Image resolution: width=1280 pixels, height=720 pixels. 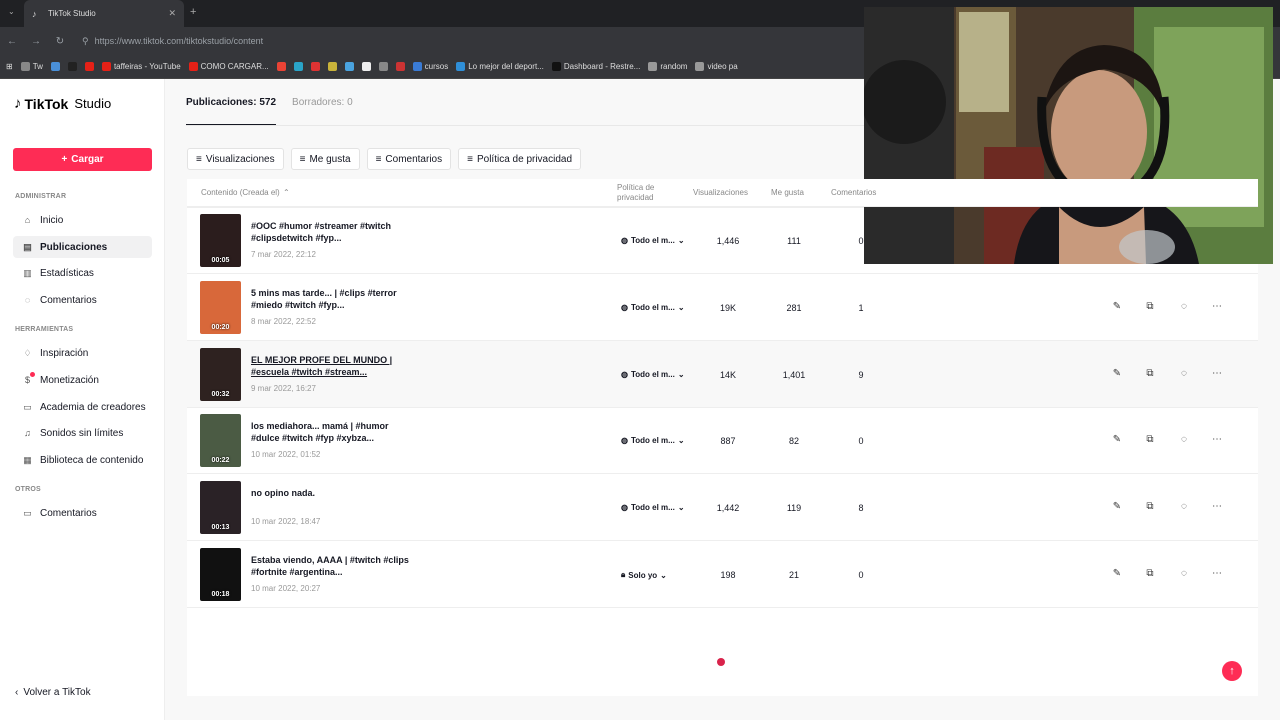 What do you see at coordinates (220, 440) in the screenshot?
I see `video-thumbnail: 00:22` at bounding box center [220, 440].